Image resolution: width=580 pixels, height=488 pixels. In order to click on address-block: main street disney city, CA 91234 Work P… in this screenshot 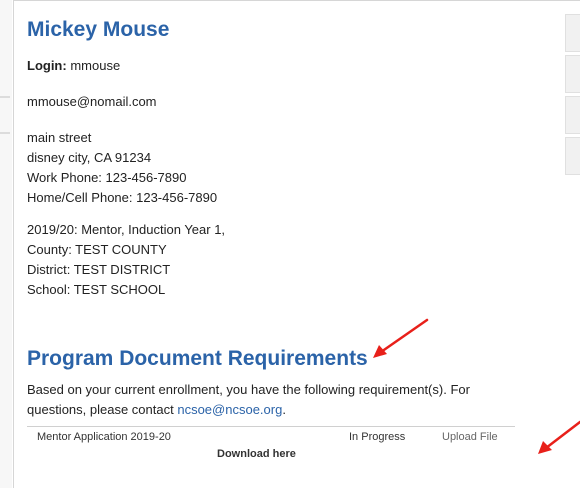, I will do `click(292, 168)`.